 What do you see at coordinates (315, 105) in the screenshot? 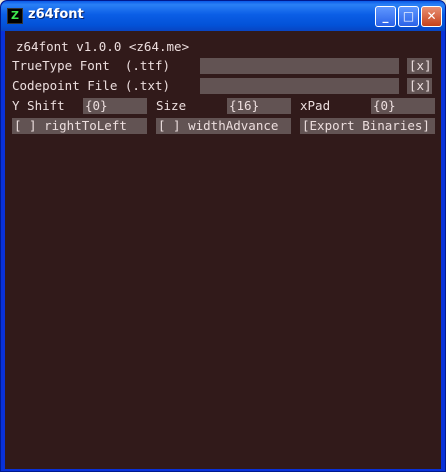
I see `x-pad-label: xPad` at bounding box center [315, 105].